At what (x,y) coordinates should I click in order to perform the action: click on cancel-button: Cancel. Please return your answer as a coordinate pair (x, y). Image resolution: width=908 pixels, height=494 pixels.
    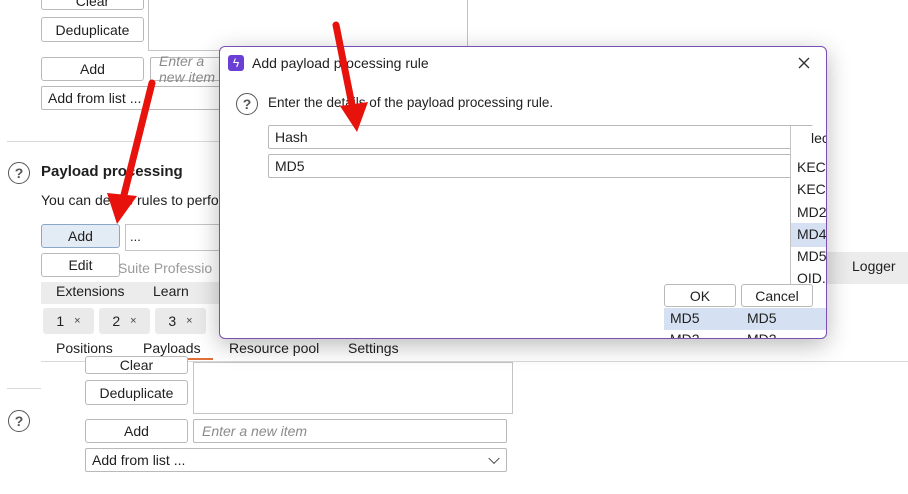
    Looking at the image, I should click on (777, 295).